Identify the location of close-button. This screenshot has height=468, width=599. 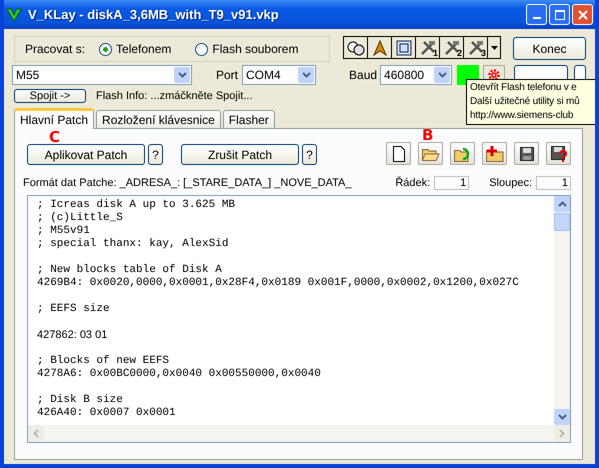
(582, 14).